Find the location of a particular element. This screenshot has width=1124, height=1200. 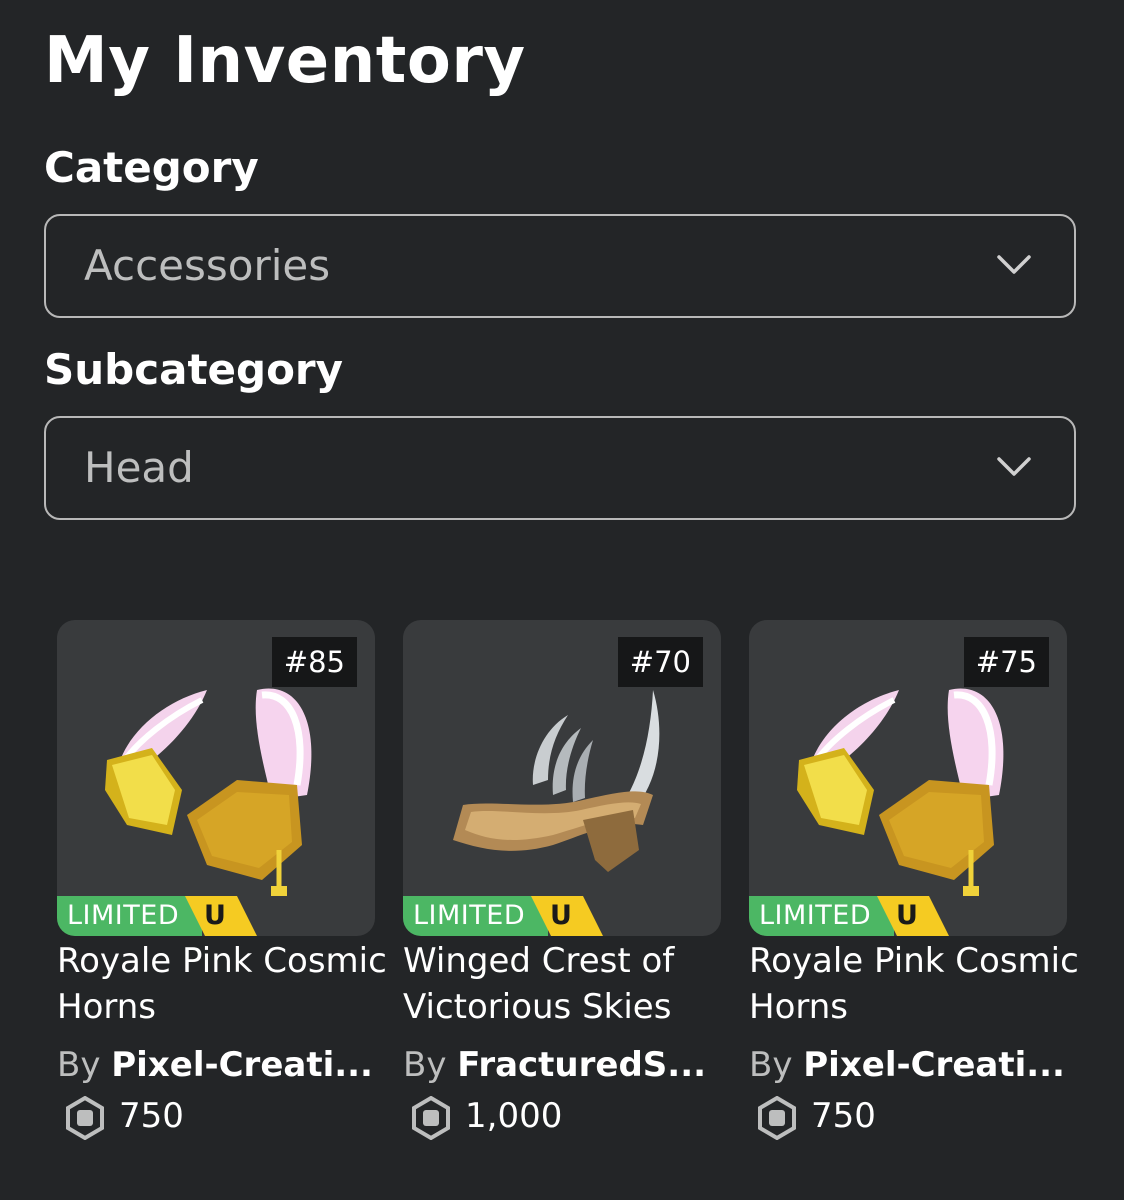

item-thumbnail: #85 LIMITED U is located at coordinates (216, 778).